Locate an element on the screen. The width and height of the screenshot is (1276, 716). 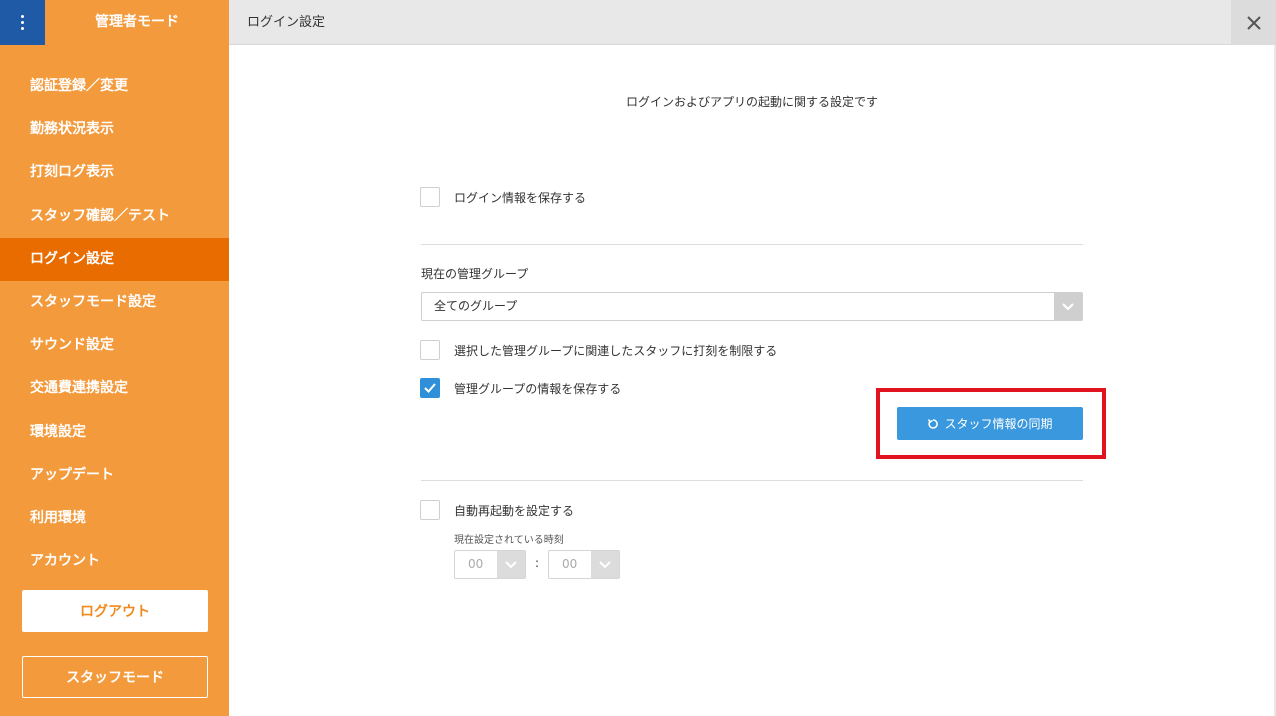
group-select: 全てのグループ is located at coordinates (752, 306).